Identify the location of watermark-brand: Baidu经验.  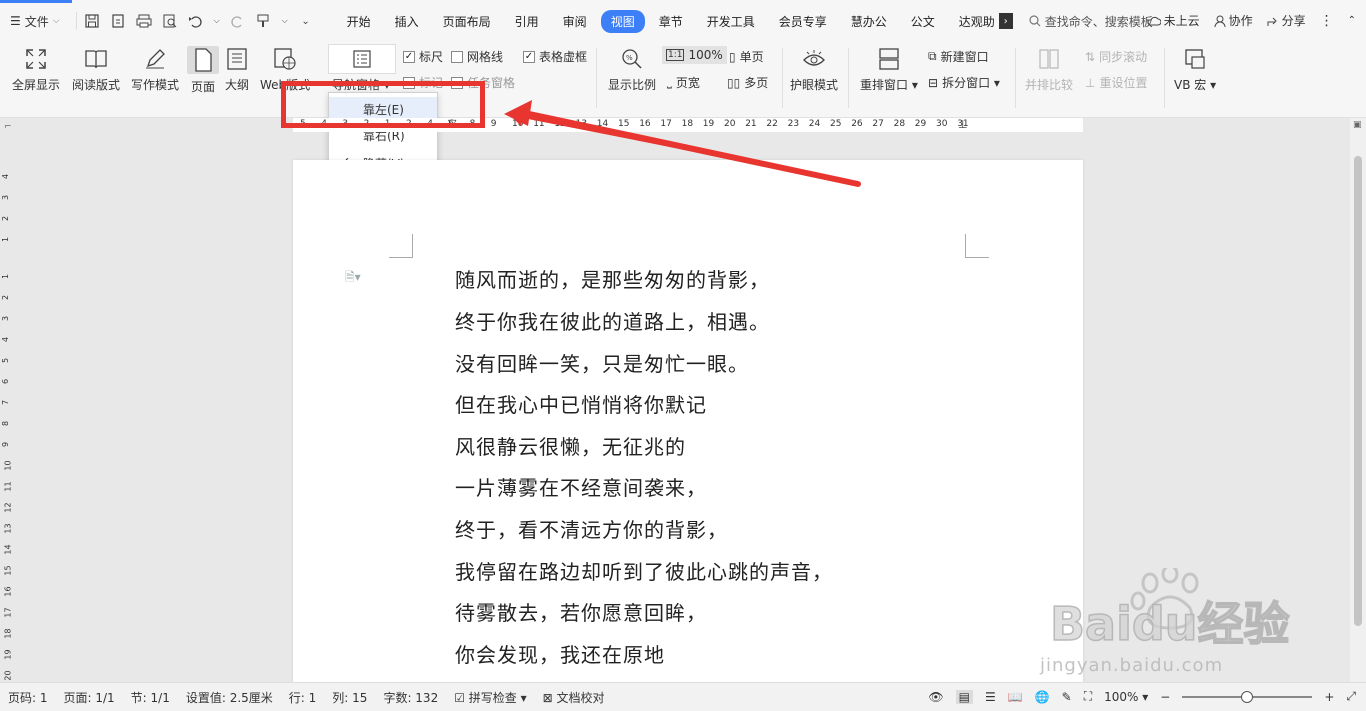
(1170, 624).